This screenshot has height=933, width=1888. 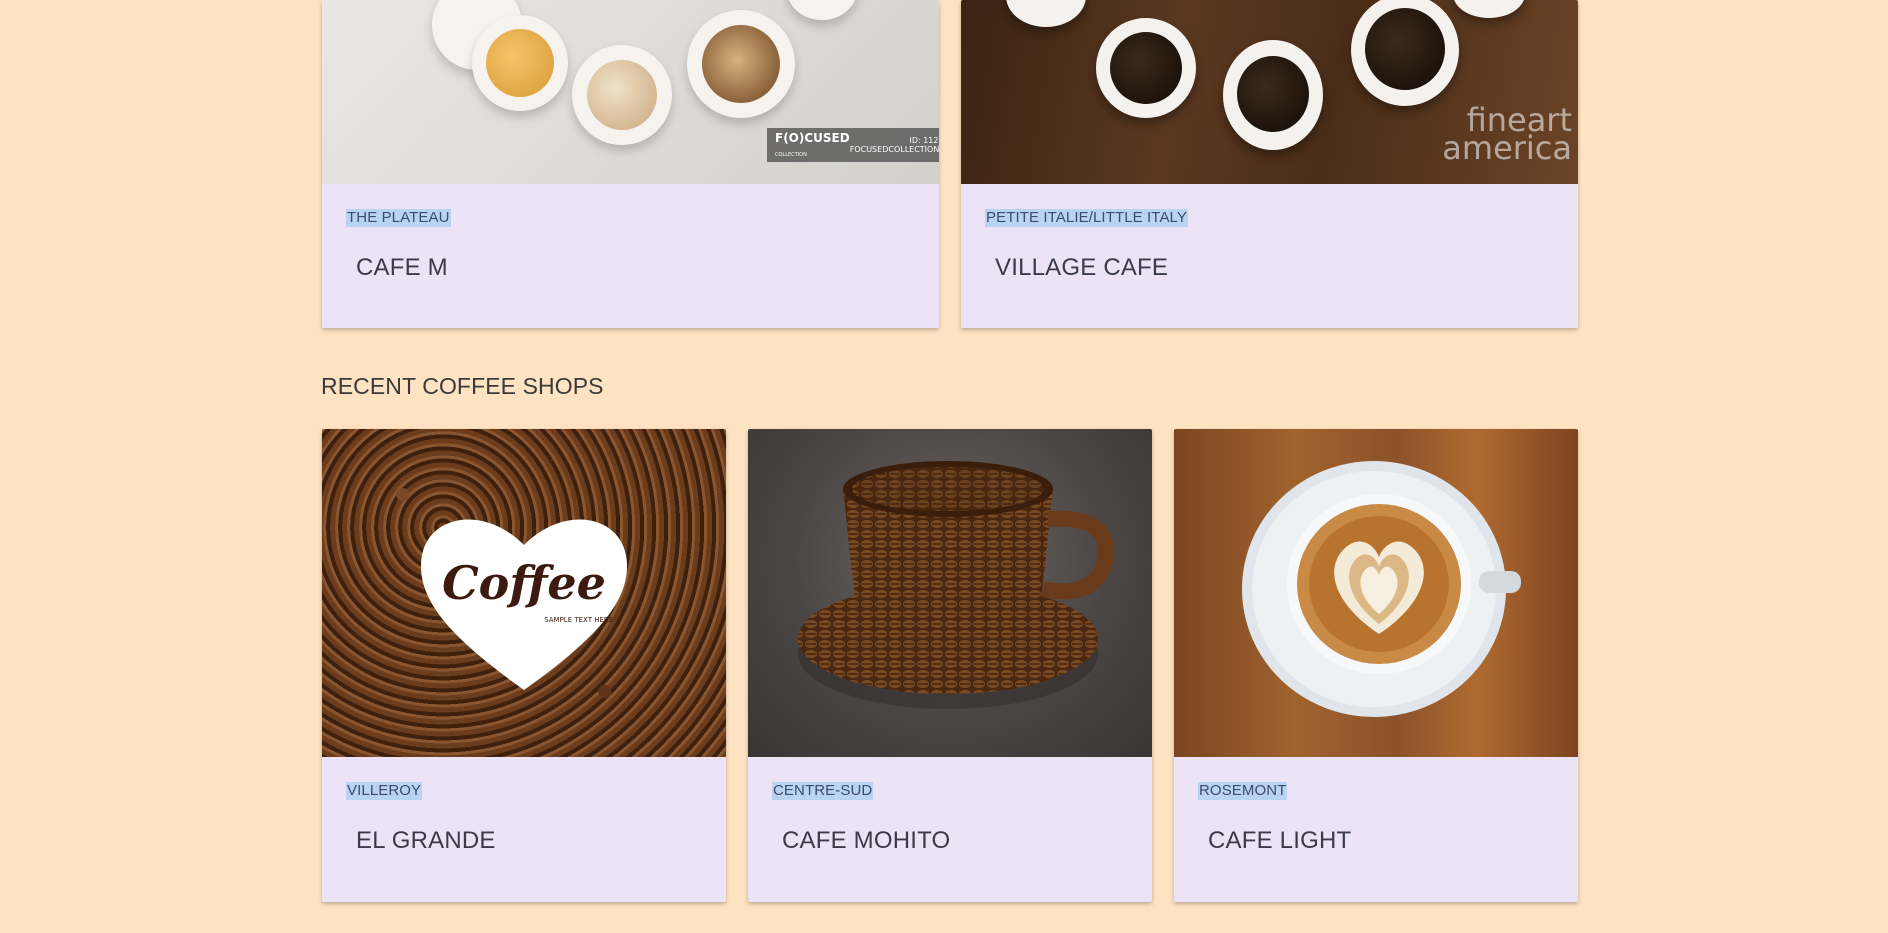 I want to click on neighborhood-label: VILLEROY, so click(x=384, y=791).